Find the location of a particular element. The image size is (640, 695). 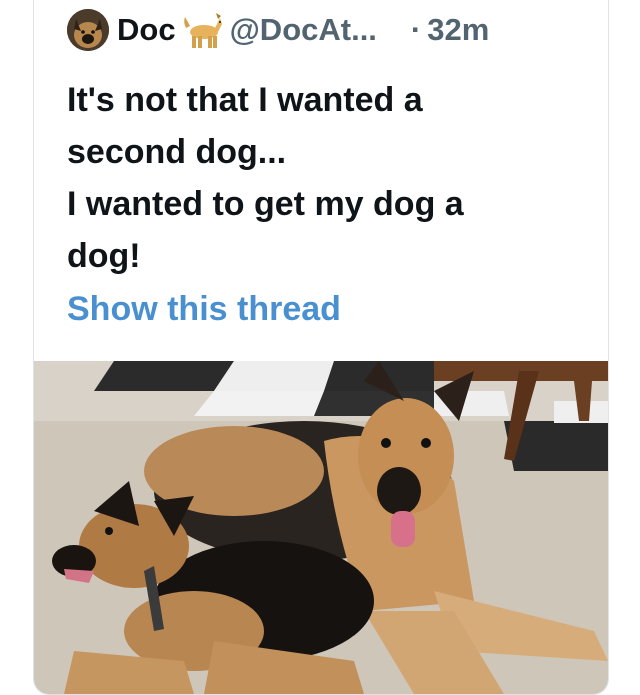

tweet-text-line: dog! is located at coordinates (104, 256).